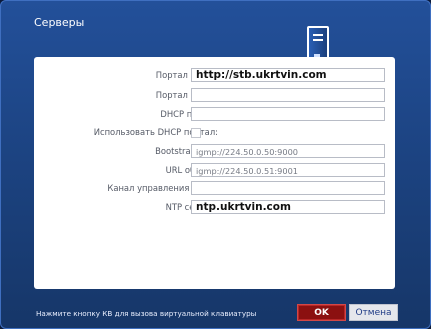  Describe the element at coordinates (214, 133) in the screenshot. I see `form-row-use-dhcp: Использовать DHCP портал:` at that location.